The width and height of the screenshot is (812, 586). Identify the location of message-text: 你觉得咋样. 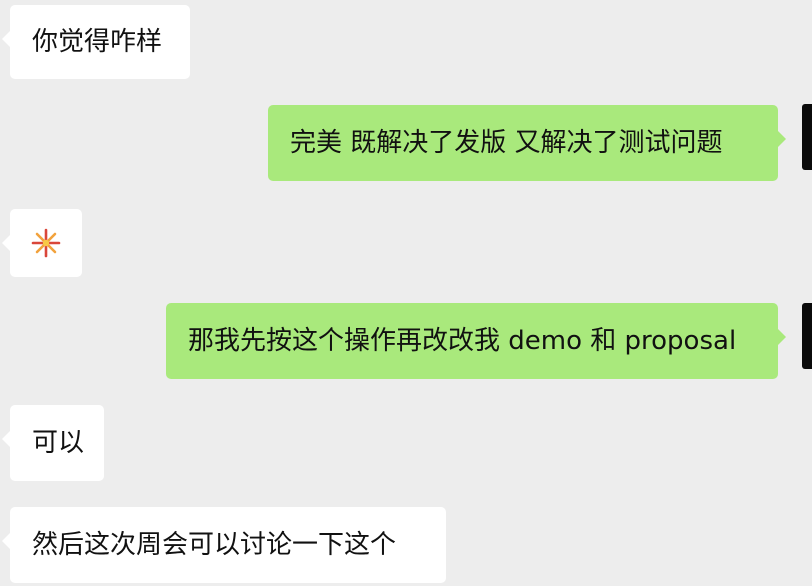
(97, 42).